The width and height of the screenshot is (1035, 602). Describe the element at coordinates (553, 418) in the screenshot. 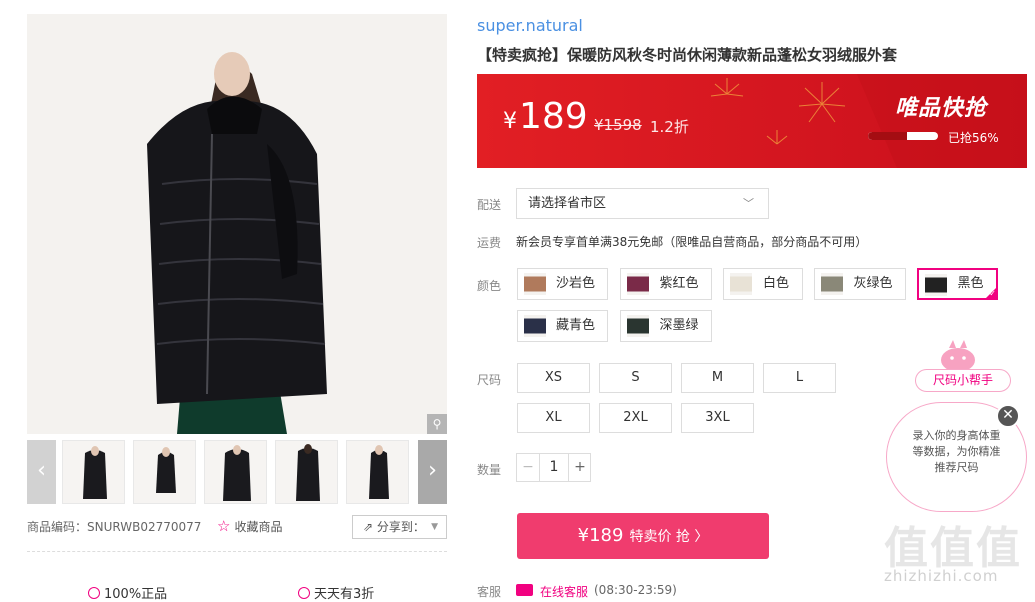

I see `size-option-xl: XL` at that location.